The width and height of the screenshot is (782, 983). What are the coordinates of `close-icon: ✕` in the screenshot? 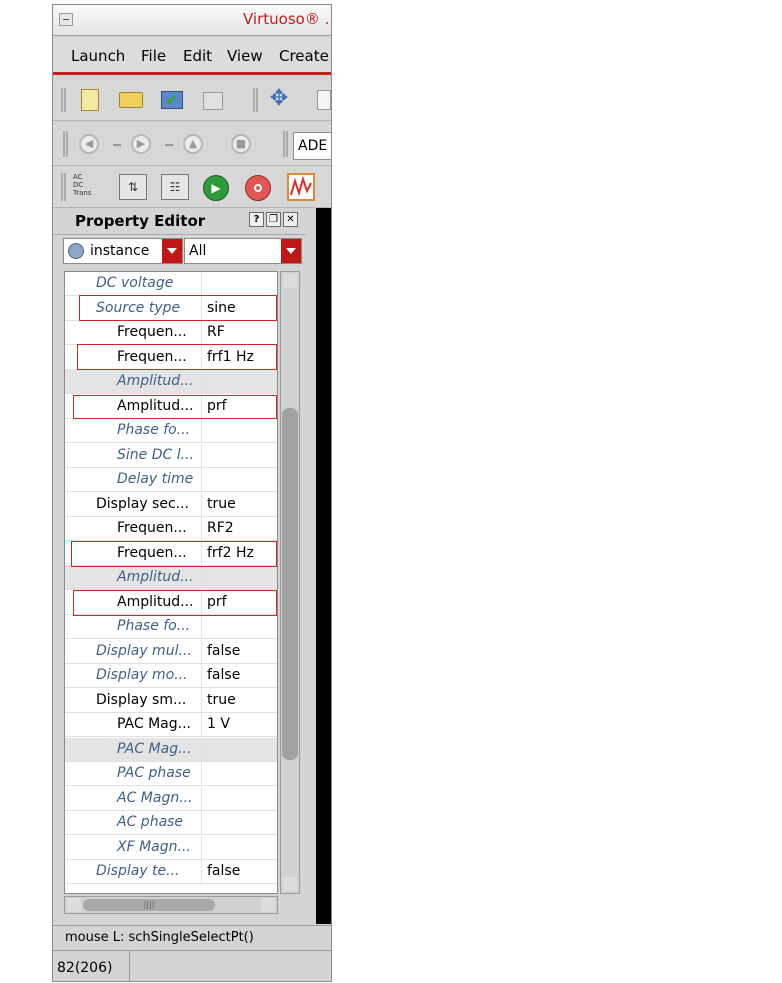 It's located at (290, 219).